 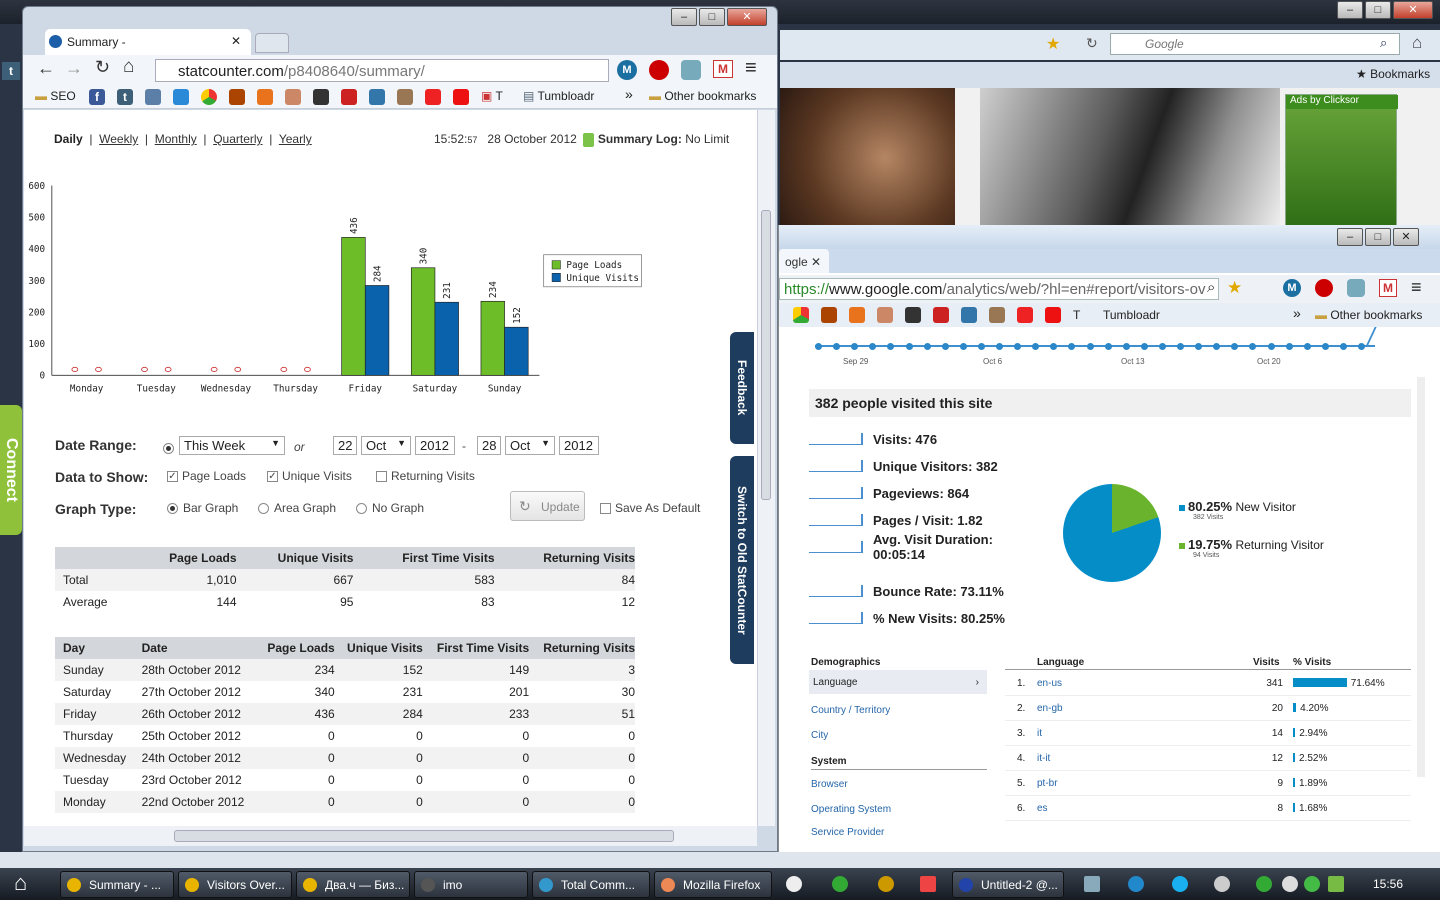 What do you see at coordinates (489, 445) in the screenshot?
I see `to-day-field: 28` at bounding box center [489, 445].